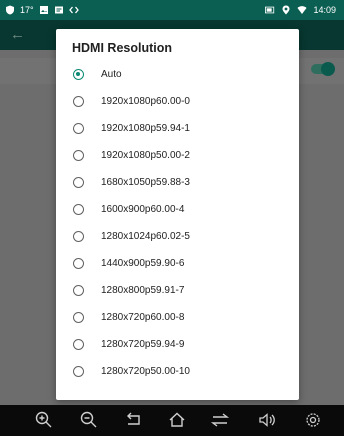 This screenshot has width=344, height=436. I want to click on zoom-in-icon, so click(46, 421).